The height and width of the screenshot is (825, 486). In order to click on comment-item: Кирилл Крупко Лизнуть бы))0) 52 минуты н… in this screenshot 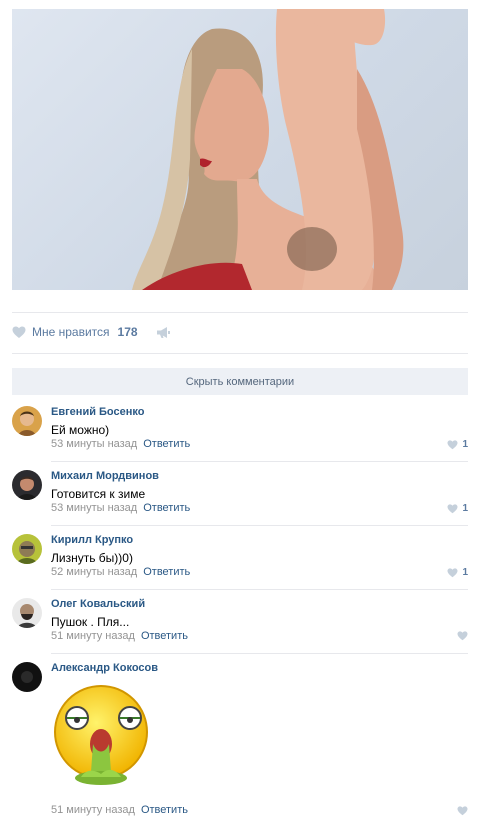, I will do `click(240, 559)`.